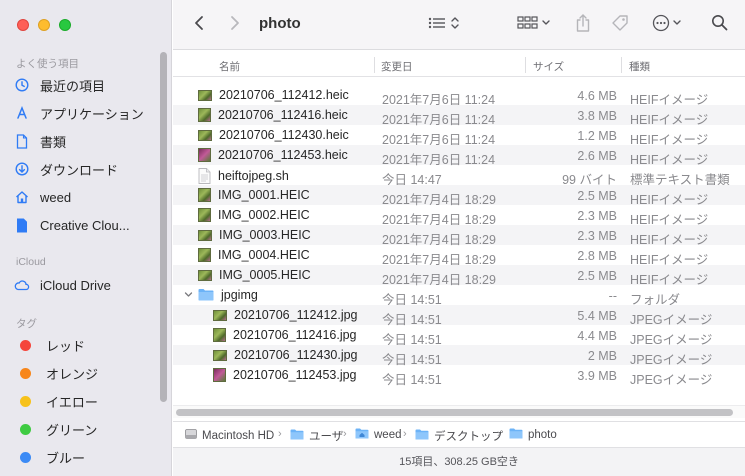 The height and width of the screenshot is (476, 745). Describe the element at coordinates (191, 295) in the screenshot. I see `disclosure-chevron-down-icon` at that location.